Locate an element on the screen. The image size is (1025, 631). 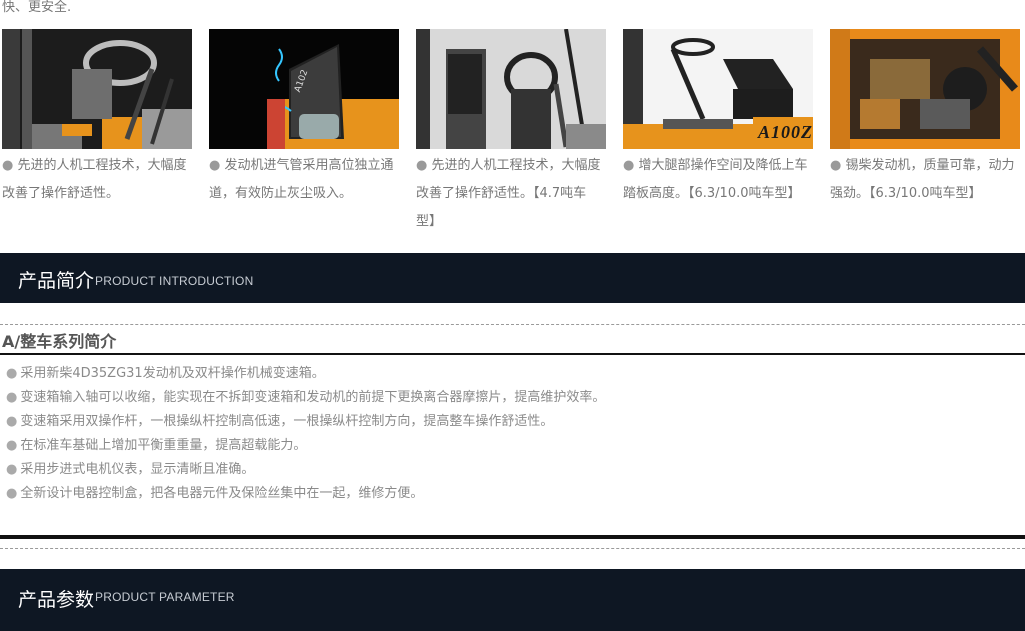
gallery-card: A102 ● 发动机进气管采用高位独立通道，有效防止灰尘吸入。 is located at coordinates (304, 118).